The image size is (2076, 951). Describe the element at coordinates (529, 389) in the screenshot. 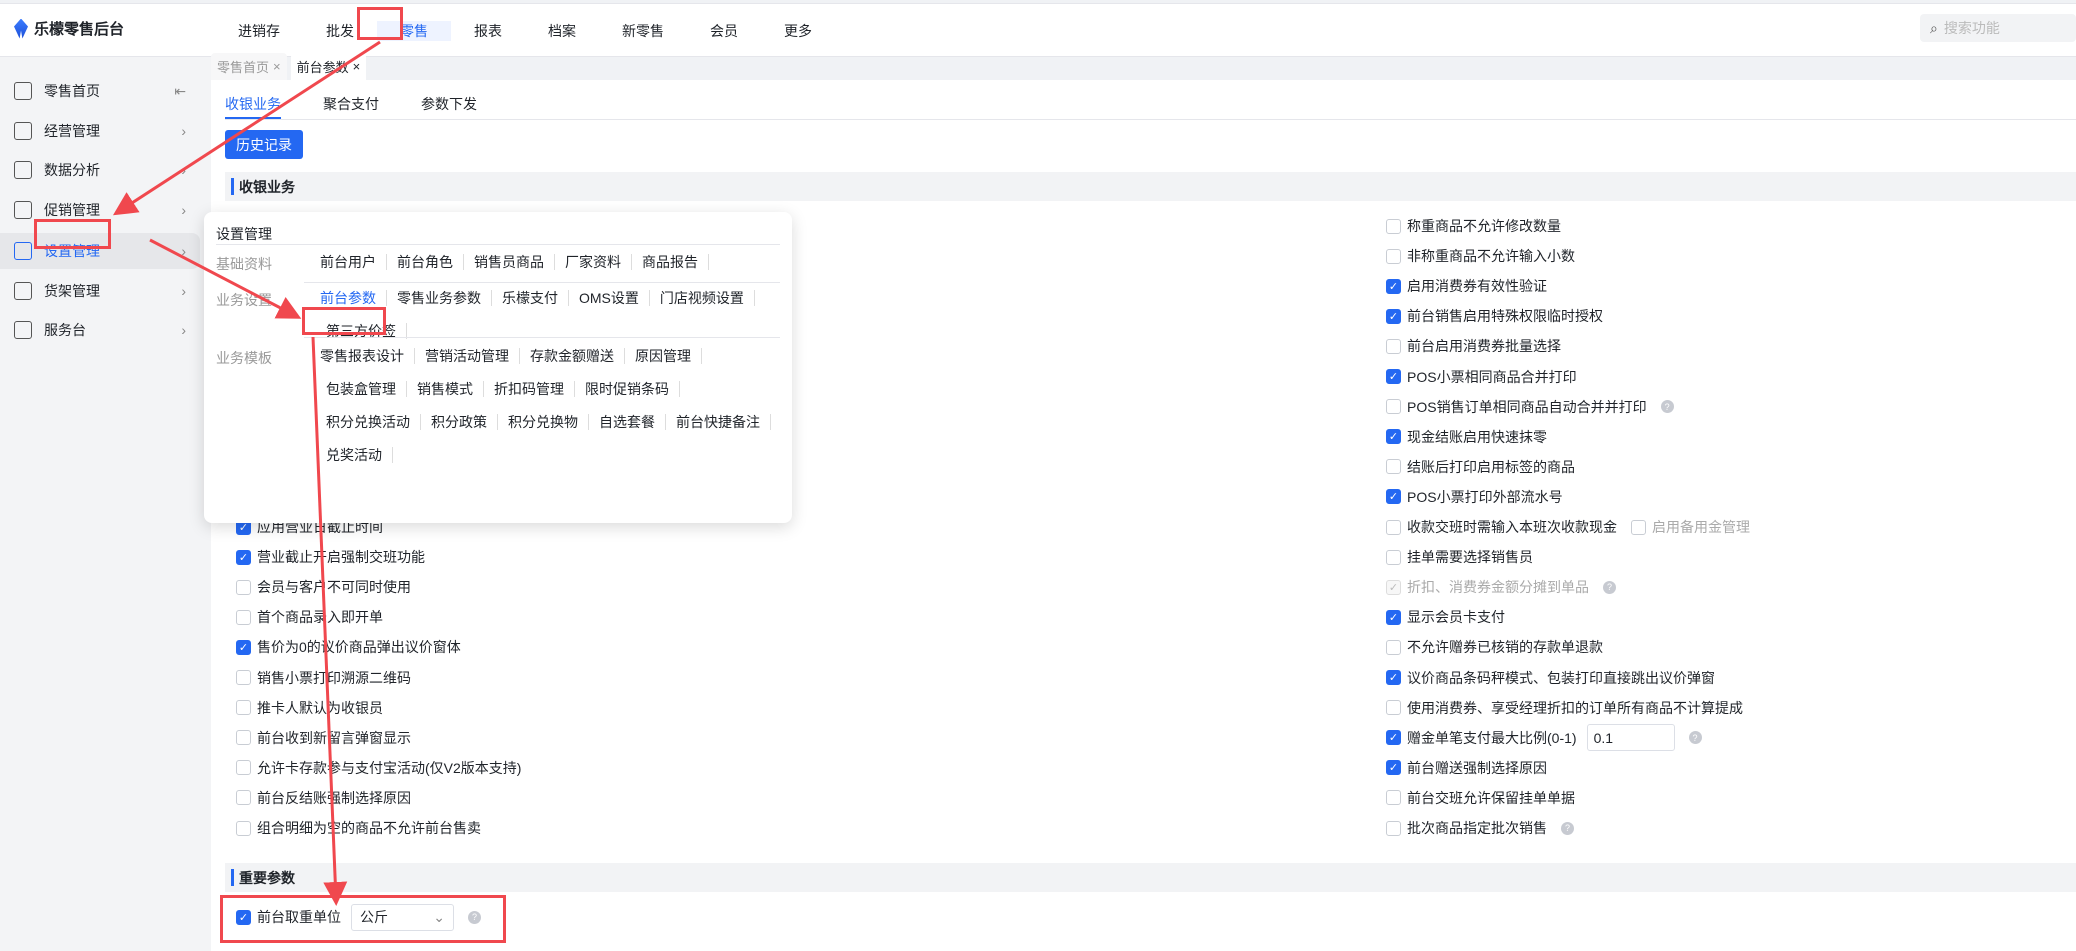

I see `popup-link: 折扣码管理` at that location.